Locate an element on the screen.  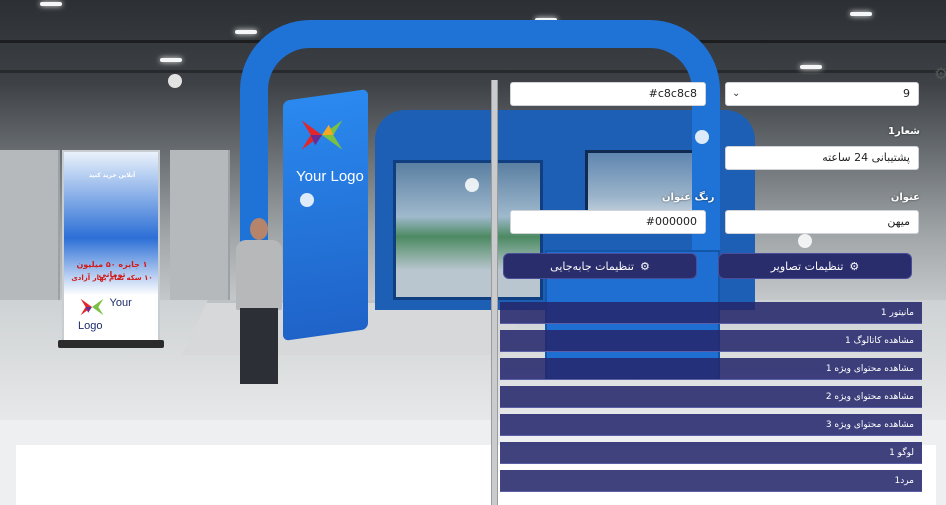
accordion-row-special-3: مشاهده محتوای ویژه 3 is located at coordinates (711, 425).